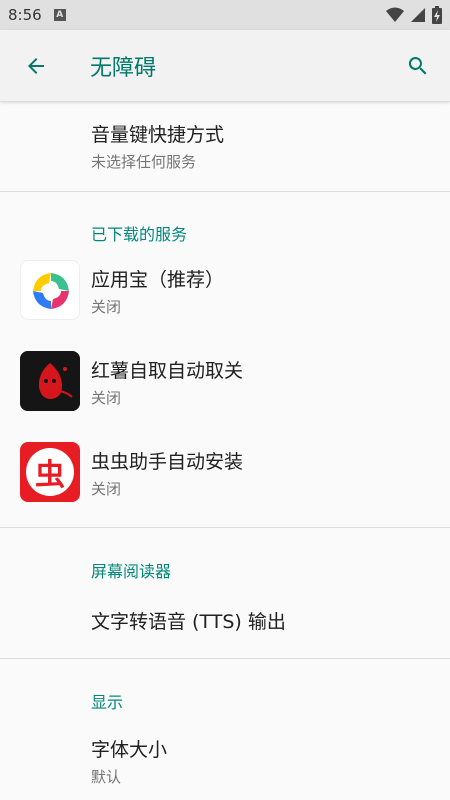 This screenshot has height=800, width=450. Describe the element at coordinates (59, 15) in the screenshot. I see `notification-icon: A` at that location.